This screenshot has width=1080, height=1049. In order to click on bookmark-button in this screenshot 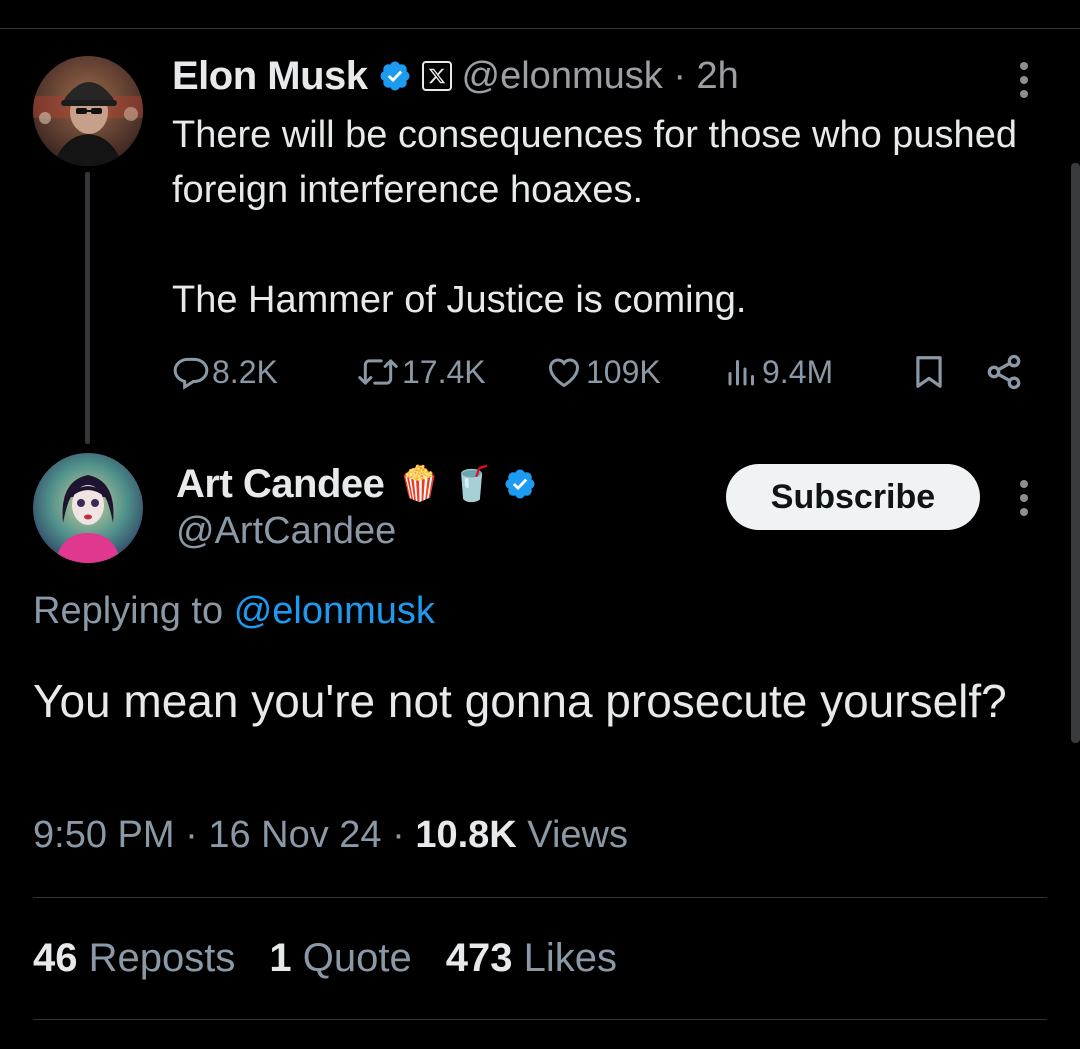, I will do `click(929, 372)`.